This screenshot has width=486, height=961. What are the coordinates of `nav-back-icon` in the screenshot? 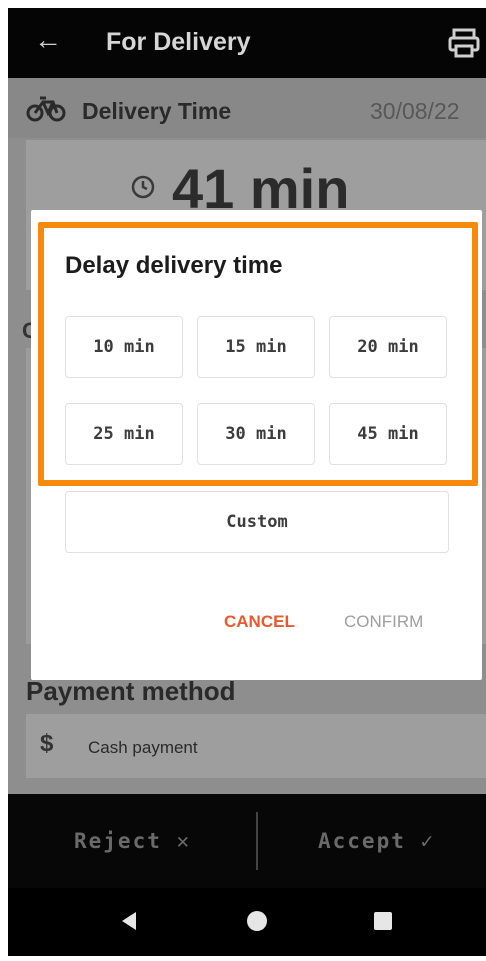 It's located at (129, 921).